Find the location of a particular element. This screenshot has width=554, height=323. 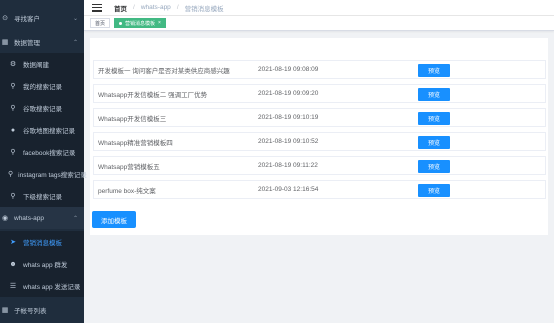

sidebar-item-whatsapp-broadcast: ☻ whats app 群发 is located at coordinates (42, 264).